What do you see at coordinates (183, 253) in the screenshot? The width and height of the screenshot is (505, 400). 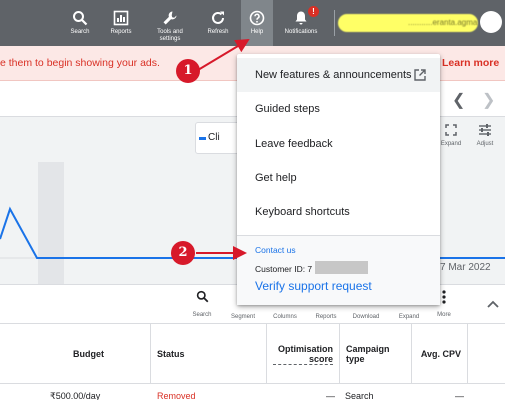 I see `annotation-marker-2: 2` at bounding box center [183, 253].